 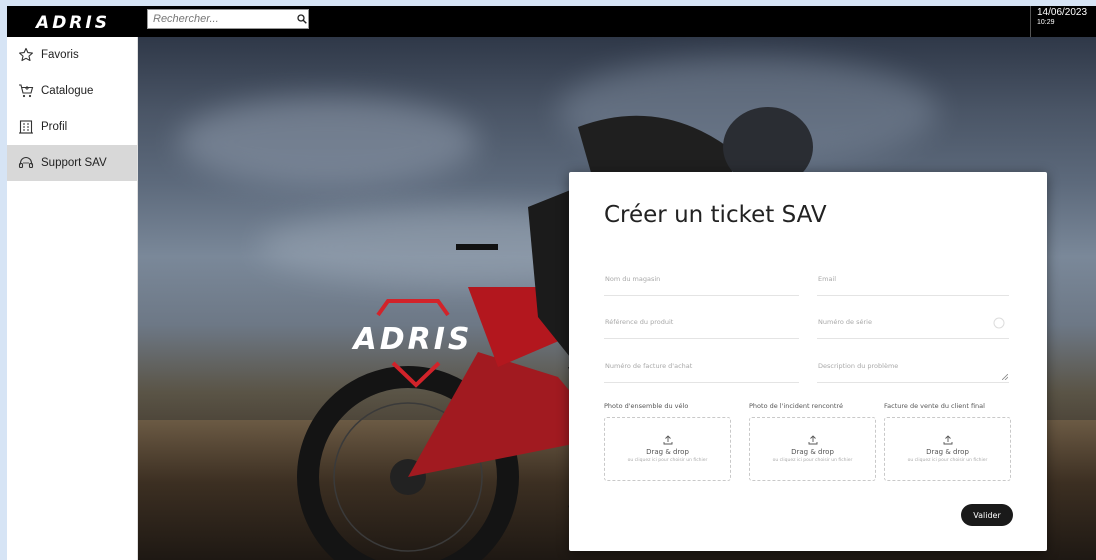 I want to click on field-placeholder: Email, so click(x=827, y=279).